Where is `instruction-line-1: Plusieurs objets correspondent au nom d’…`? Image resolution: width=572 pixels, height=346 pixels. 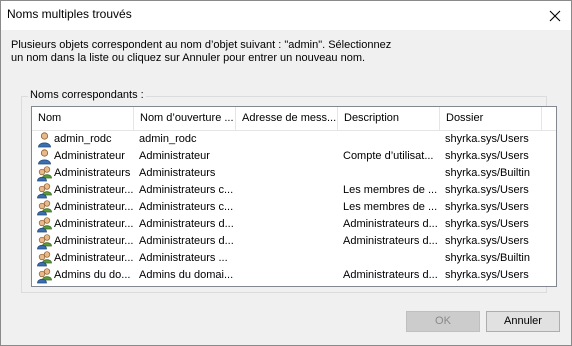
instruction-line-1: Plusieurs objets correspondent au nom d’… is located at coordinates (201, 45).